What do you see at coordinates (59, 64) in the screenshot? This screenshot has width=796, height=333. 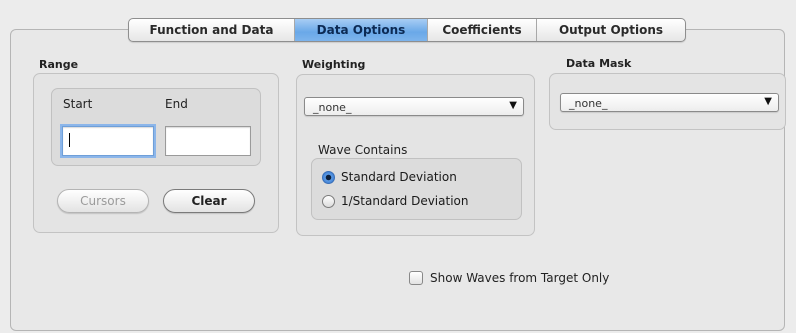 I see `range-title: Range` at bounding box center [59, 64].